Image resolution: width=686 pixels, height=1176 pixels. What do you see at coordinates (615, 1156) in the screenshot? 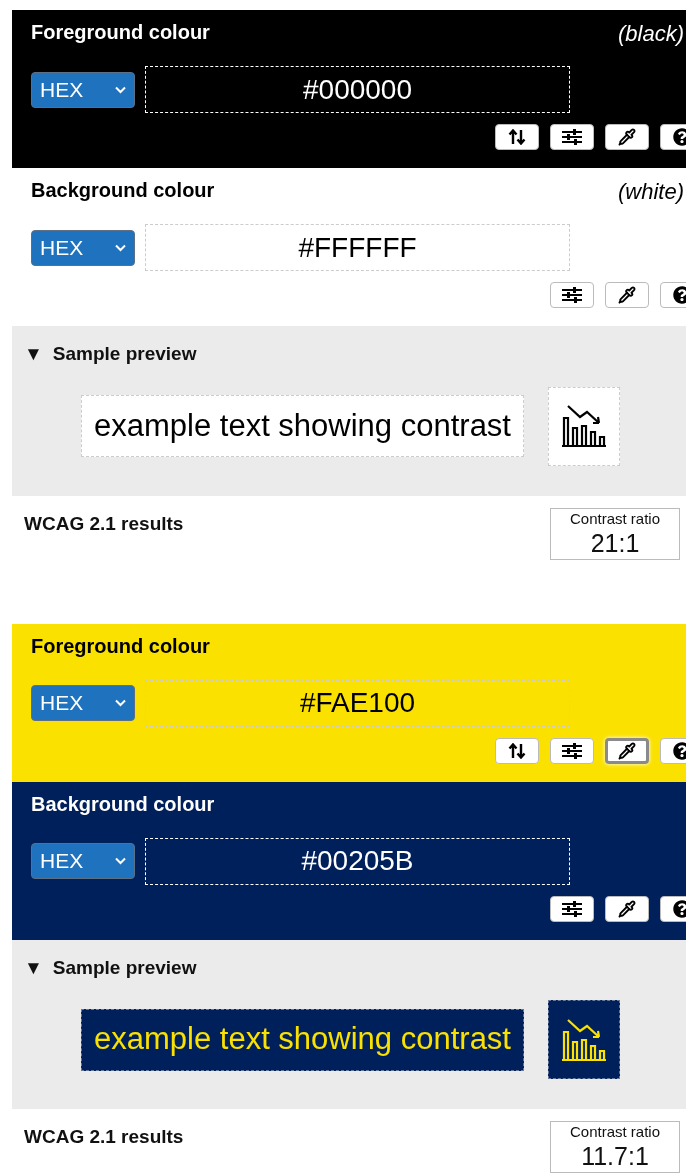
I see `contrast-ratio-value: 11.7:1` at bounding box center [615, 1156].